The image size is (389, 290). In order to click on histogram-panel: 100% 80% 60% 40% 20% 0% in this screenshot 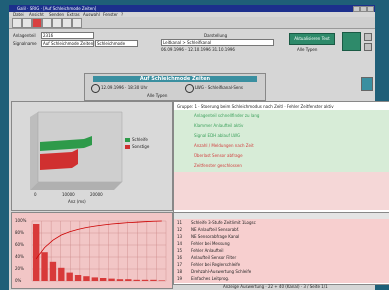, I will do `click(92, 250)`.